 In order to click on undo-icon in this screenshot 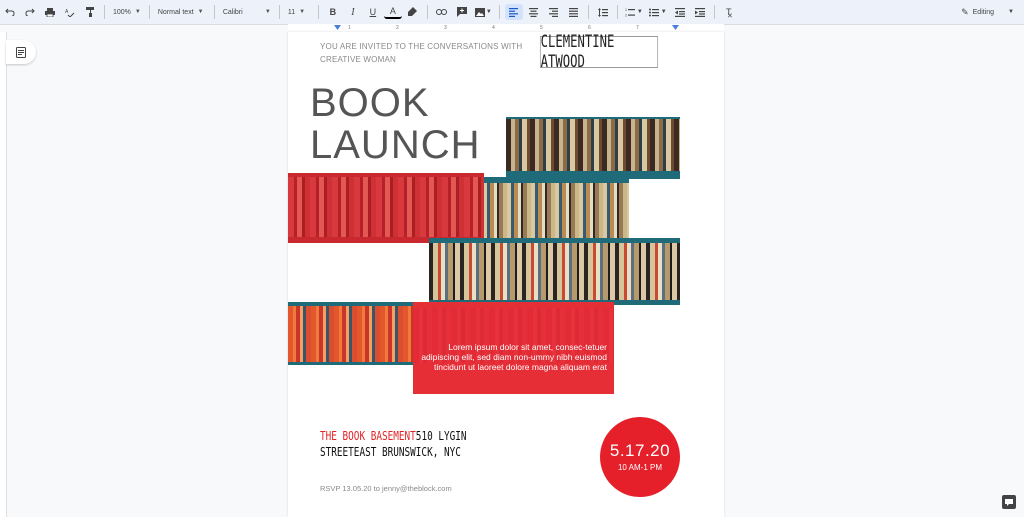, I will do `click(10, 12)`.